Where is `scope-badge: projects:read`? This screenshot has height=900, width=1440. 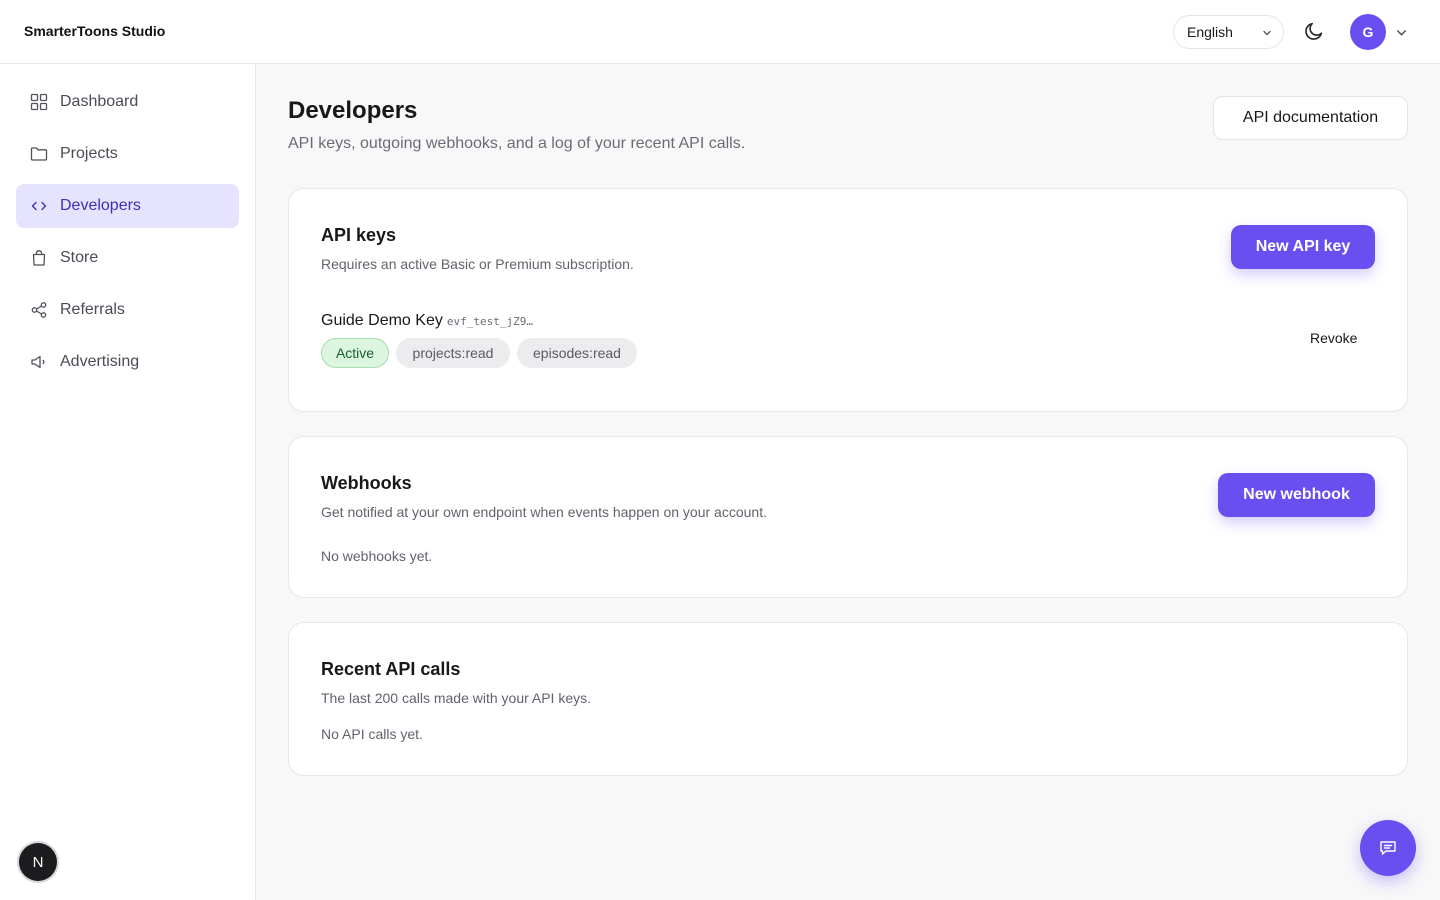
scope-badge: projects:read is located at coordinates (453, 353).